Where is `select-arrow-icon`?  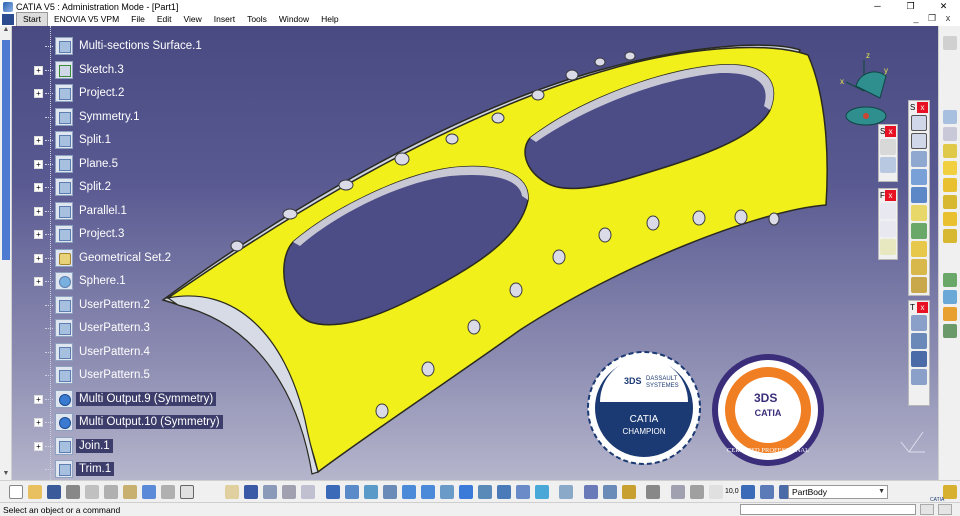
select-arrow-icon is located at coordinates (949, 117).